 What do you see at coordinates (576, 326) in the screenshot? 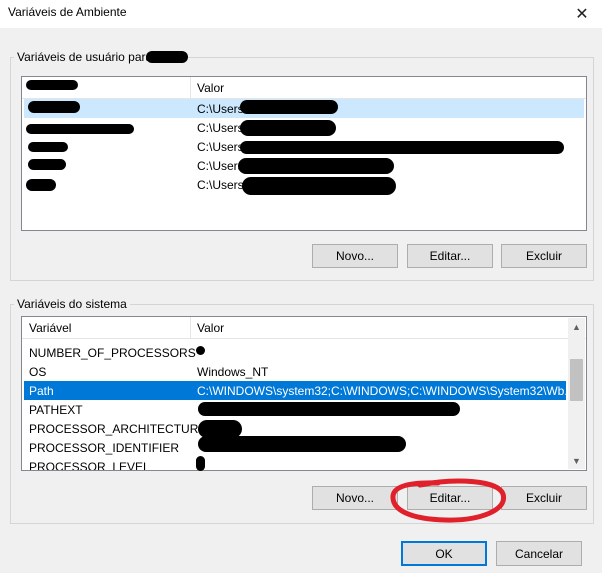
I see `chevron-up-icon: ▲` at bounding box center [576, 326].